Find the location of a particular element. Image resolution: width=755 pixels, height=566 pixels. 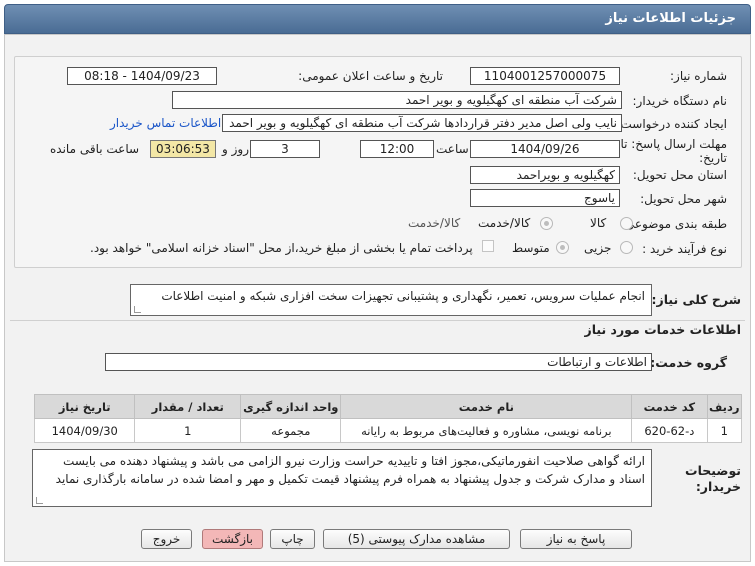

print-button: چاپ is located at coordinates (292, 539).